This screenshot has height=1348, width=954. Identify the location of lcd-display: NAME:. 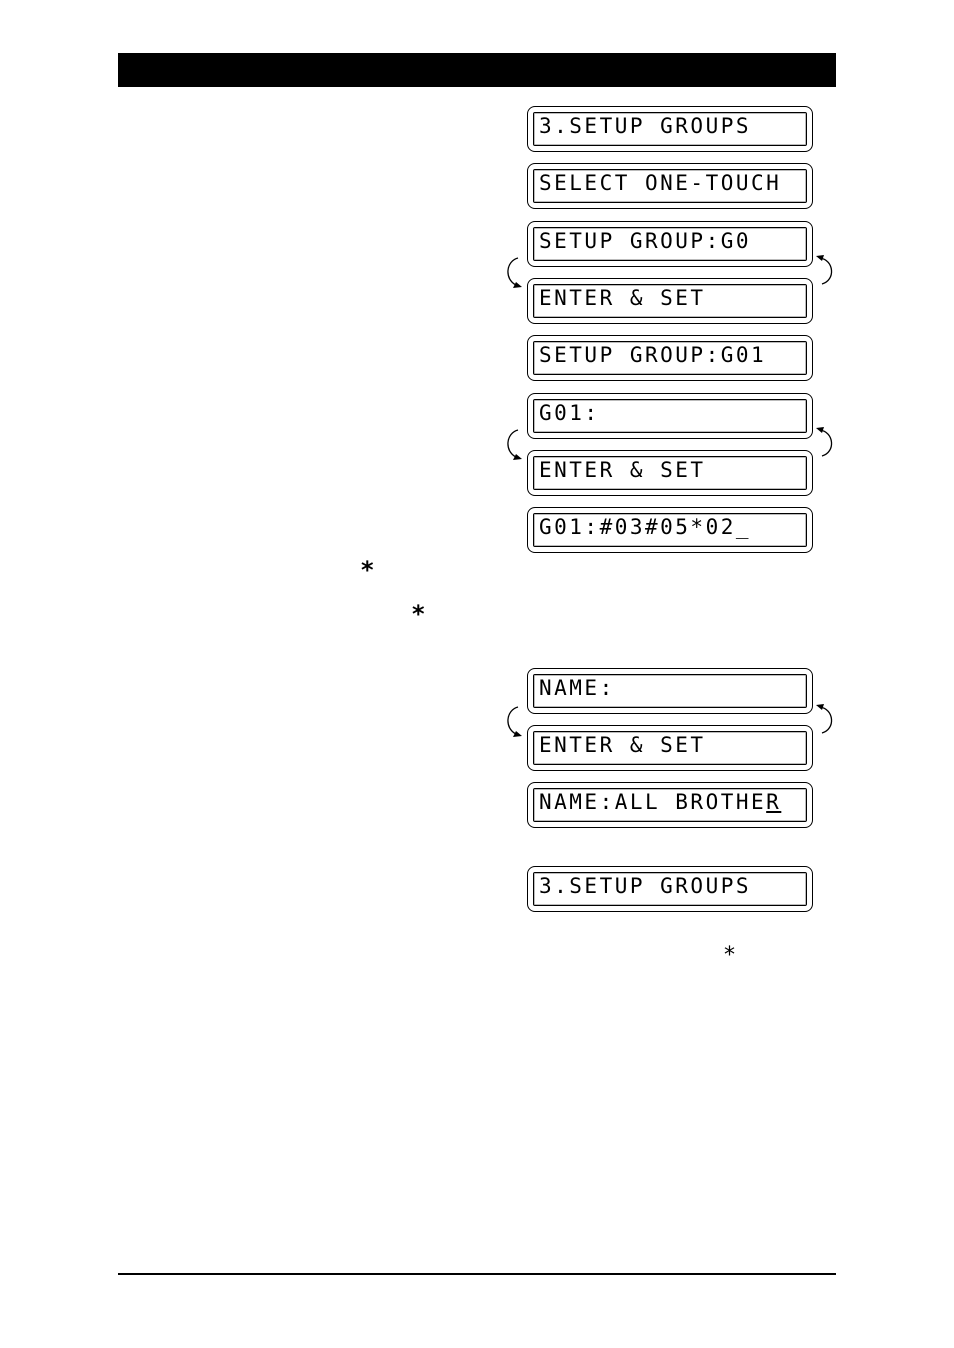
(670, 691).